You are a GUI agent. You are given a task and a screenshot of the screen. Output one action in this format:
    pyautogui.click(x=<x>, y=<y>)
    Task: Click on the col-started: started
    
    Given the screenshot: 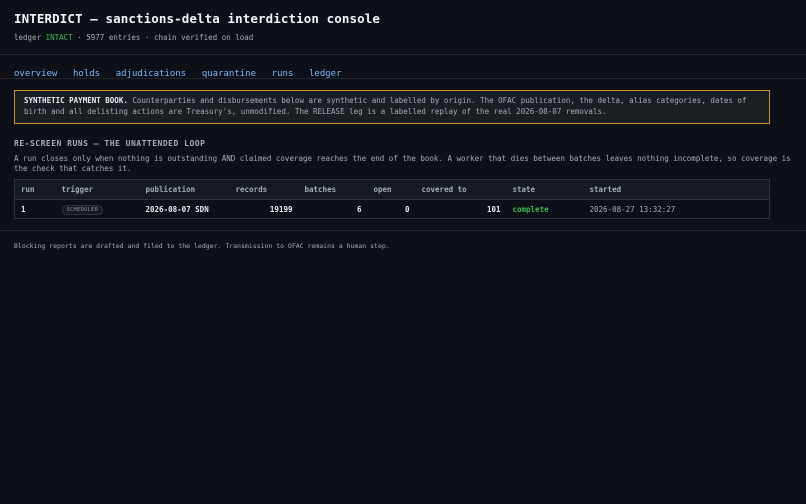 What is the action you would take?
    pyautogui.click(x=676, y=189)
    